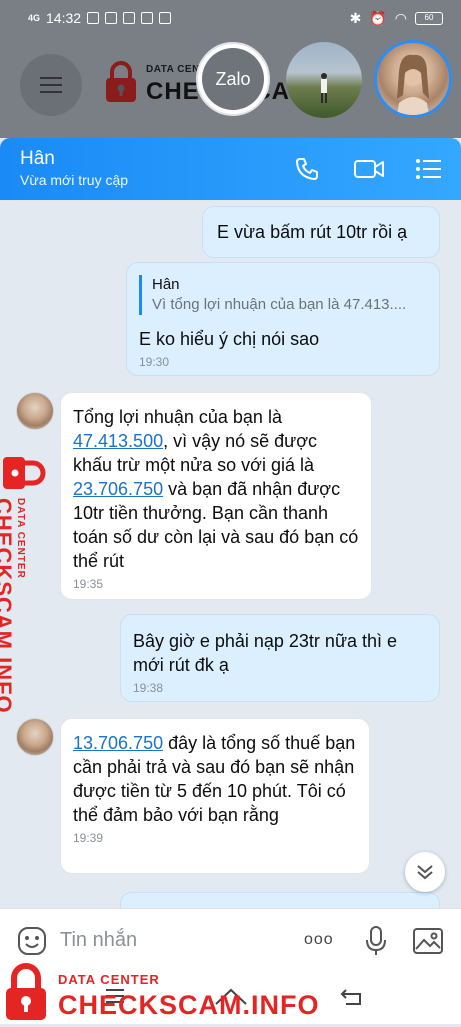 This screenshot has width=461, height=1027. What do you see at coordinates (8, 606) in the screenshot?
I see `watermark-side-large: CHECKSCAM.INFO` at bounding box center [8, 606].